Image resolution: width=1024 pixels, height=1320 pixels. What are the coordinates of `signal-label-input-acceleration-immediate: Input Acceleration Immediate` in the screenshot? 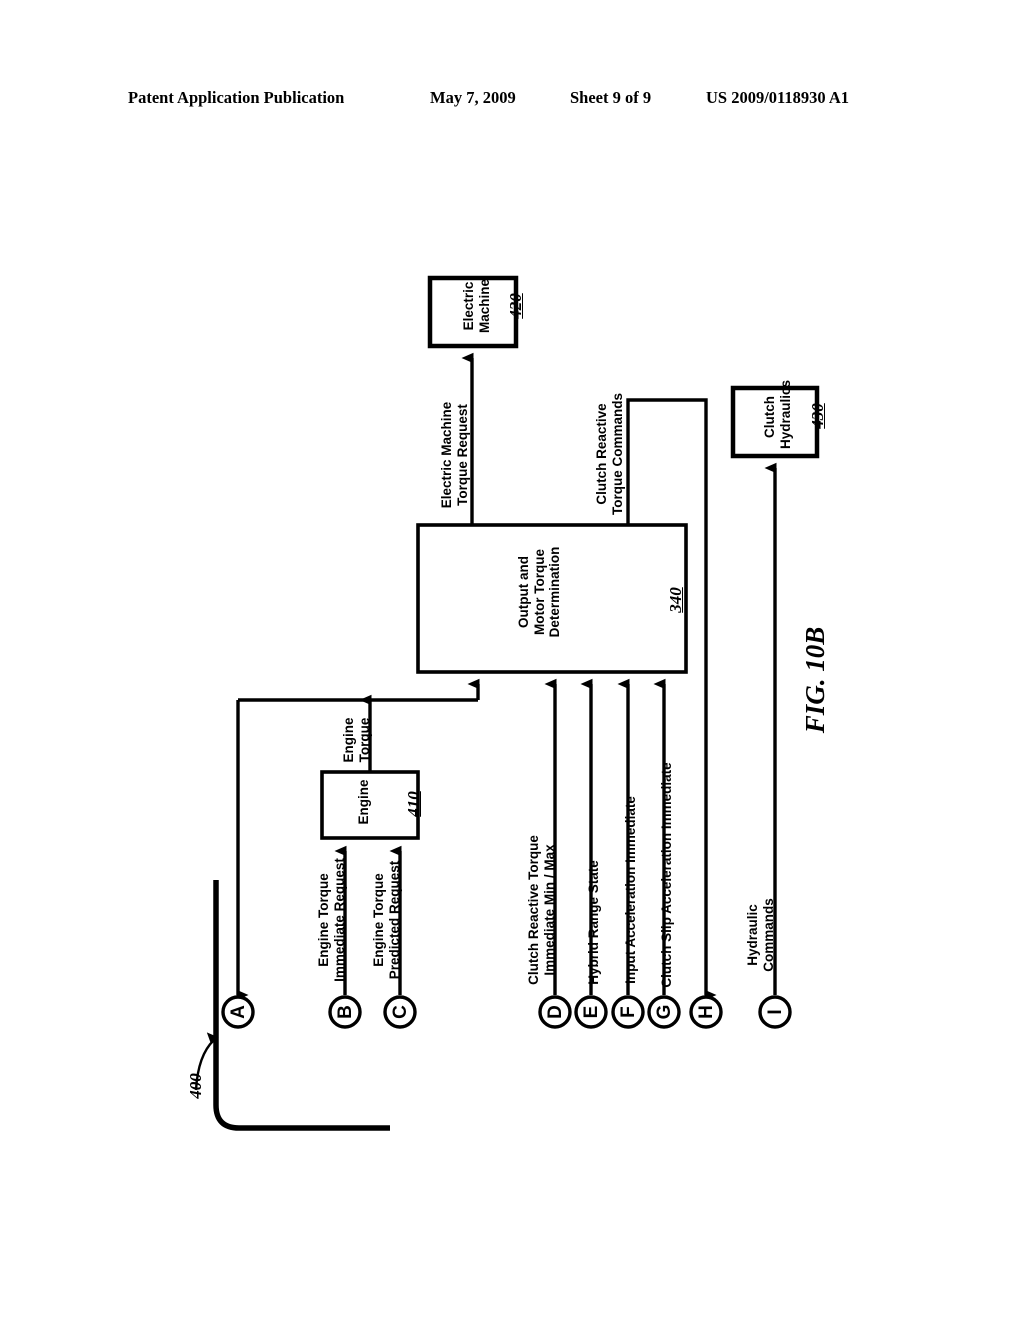 It's located at (631, 890).